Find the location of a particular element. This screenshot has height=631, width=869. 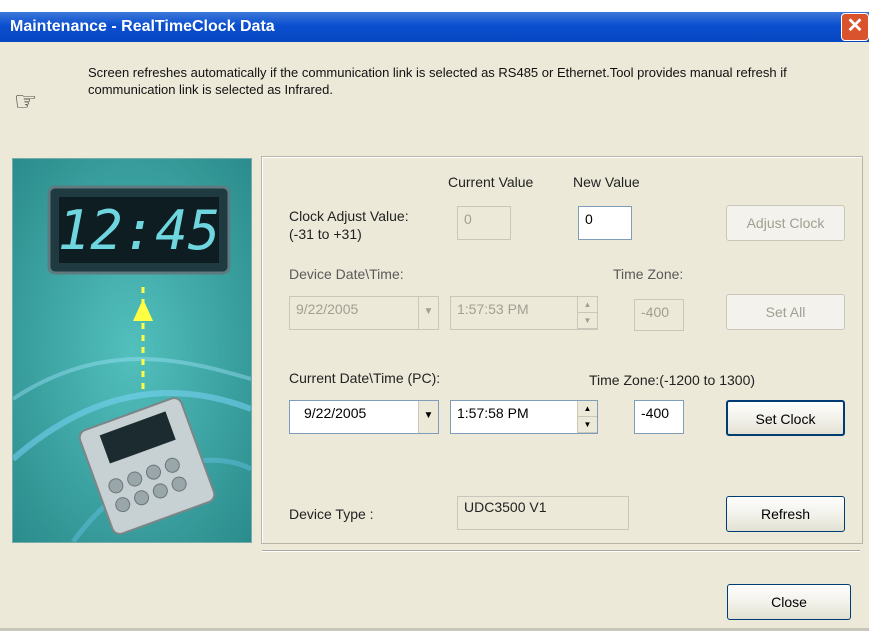

pc-timezone-input: -400 is located at coordinates (659, 417).